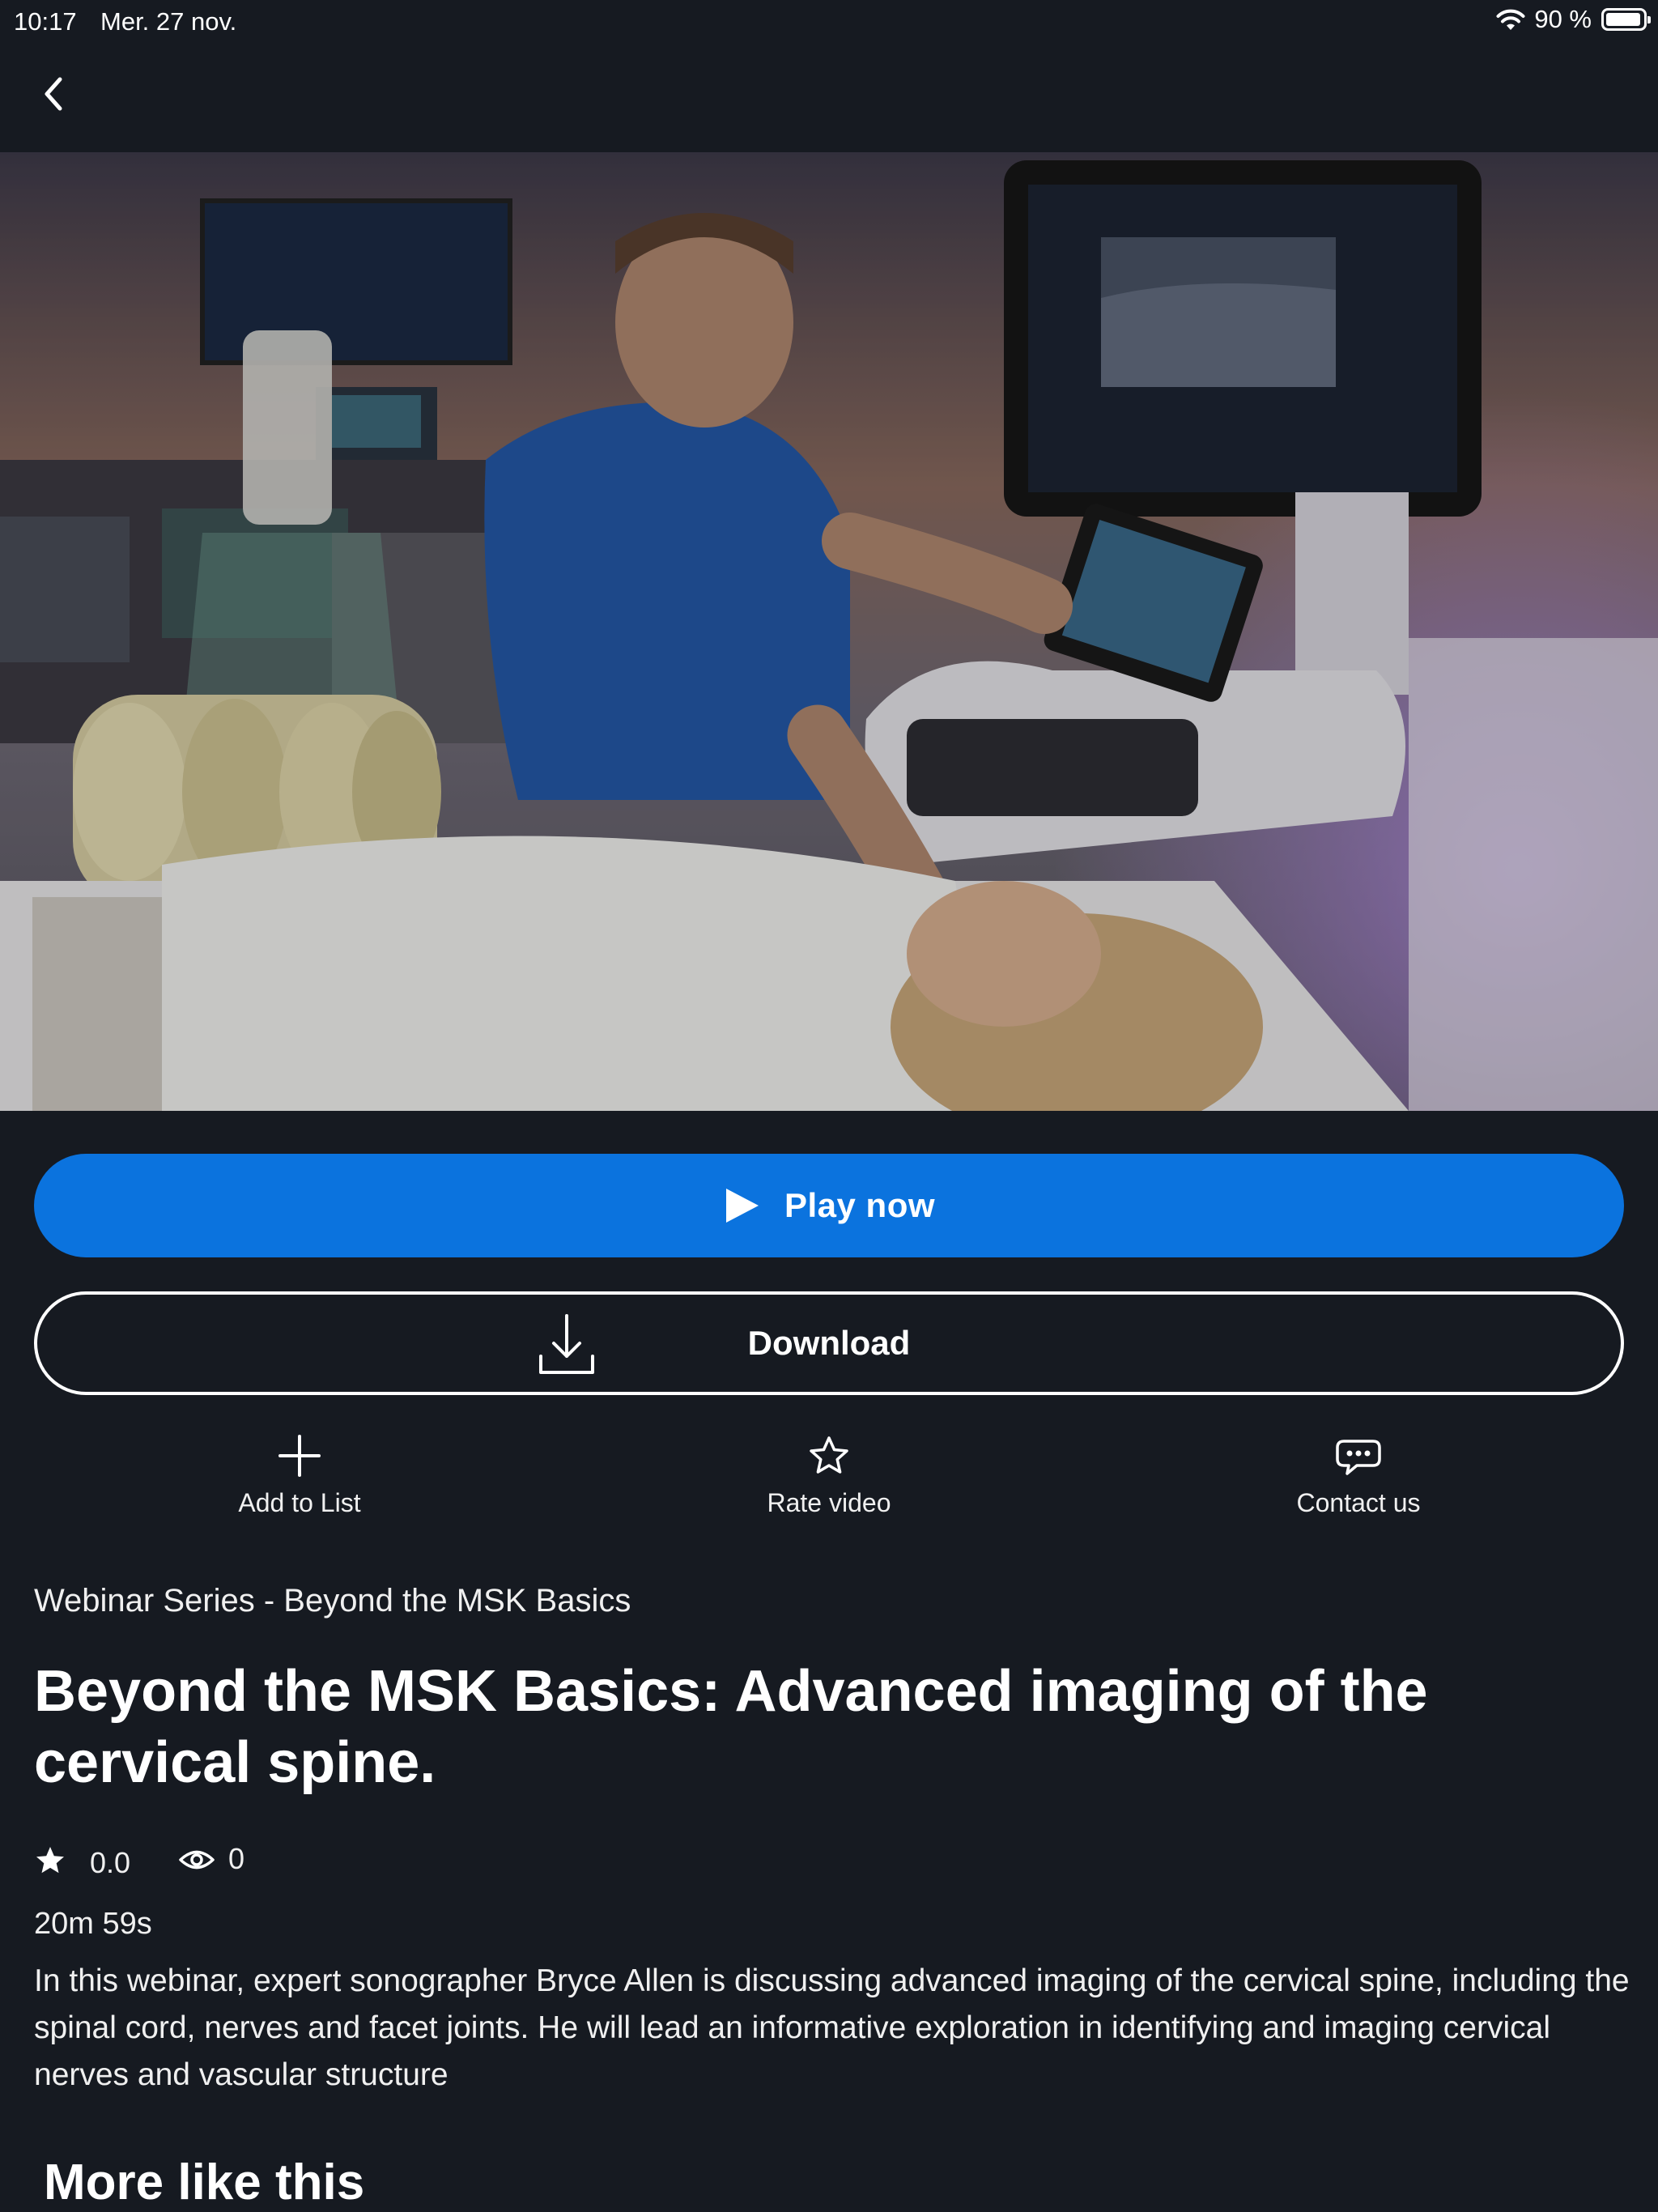 This screenshot has width=1658, height=2212. What do you see at coordinates (93, 1924) in the screenshot?
I see `video-duration: 20m 59s` at bounding box center [93, 1924].